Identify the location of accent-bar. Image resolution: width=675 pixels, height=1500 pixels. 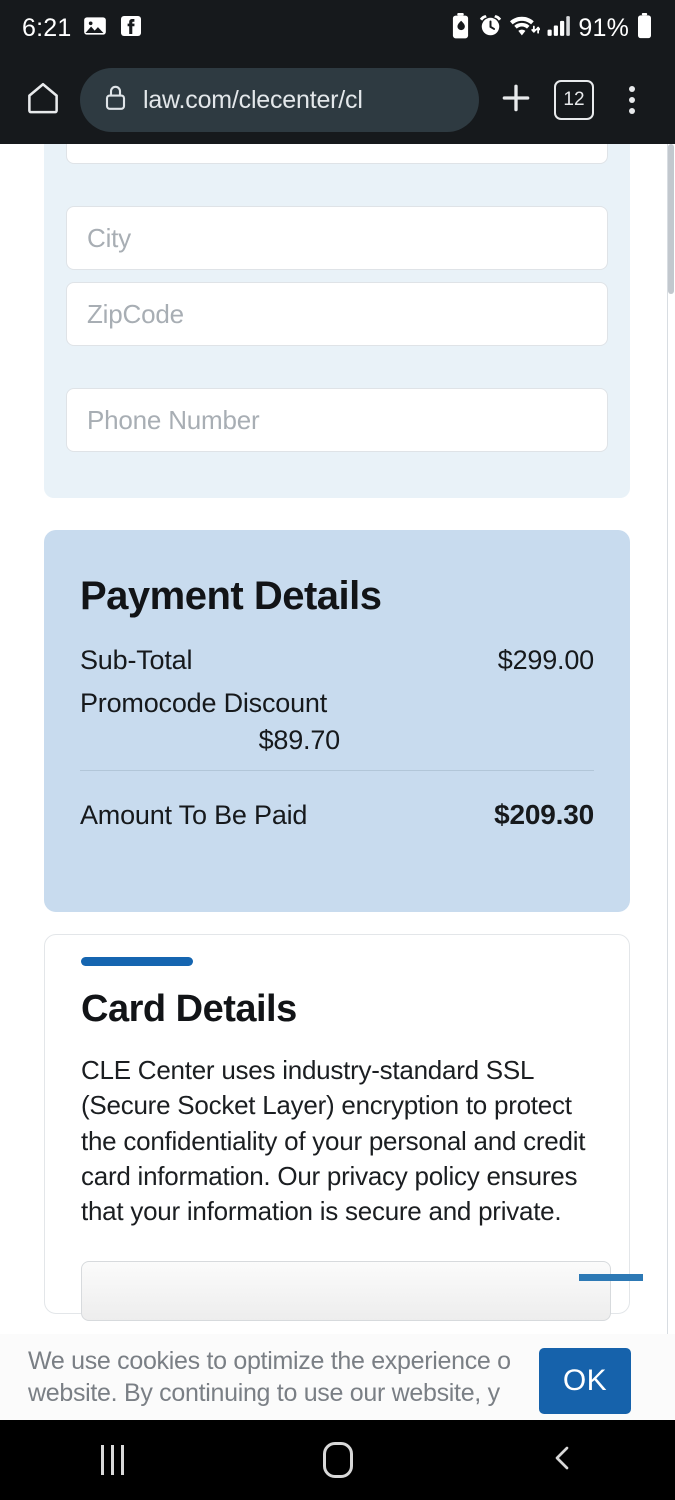
(137, 961).